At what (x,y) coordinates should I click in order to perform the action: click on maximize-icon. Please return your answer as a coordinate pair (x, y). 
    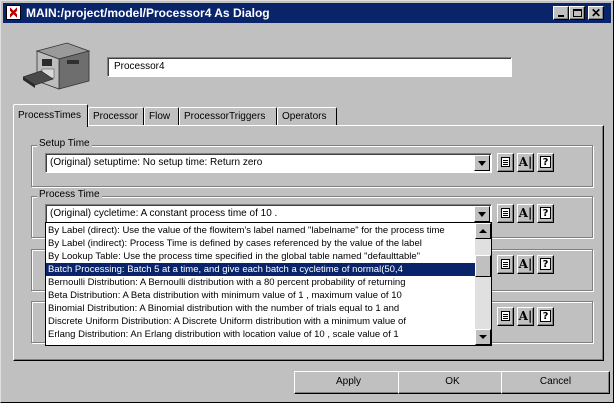
    Looking at the image, I should click on (577, 13).